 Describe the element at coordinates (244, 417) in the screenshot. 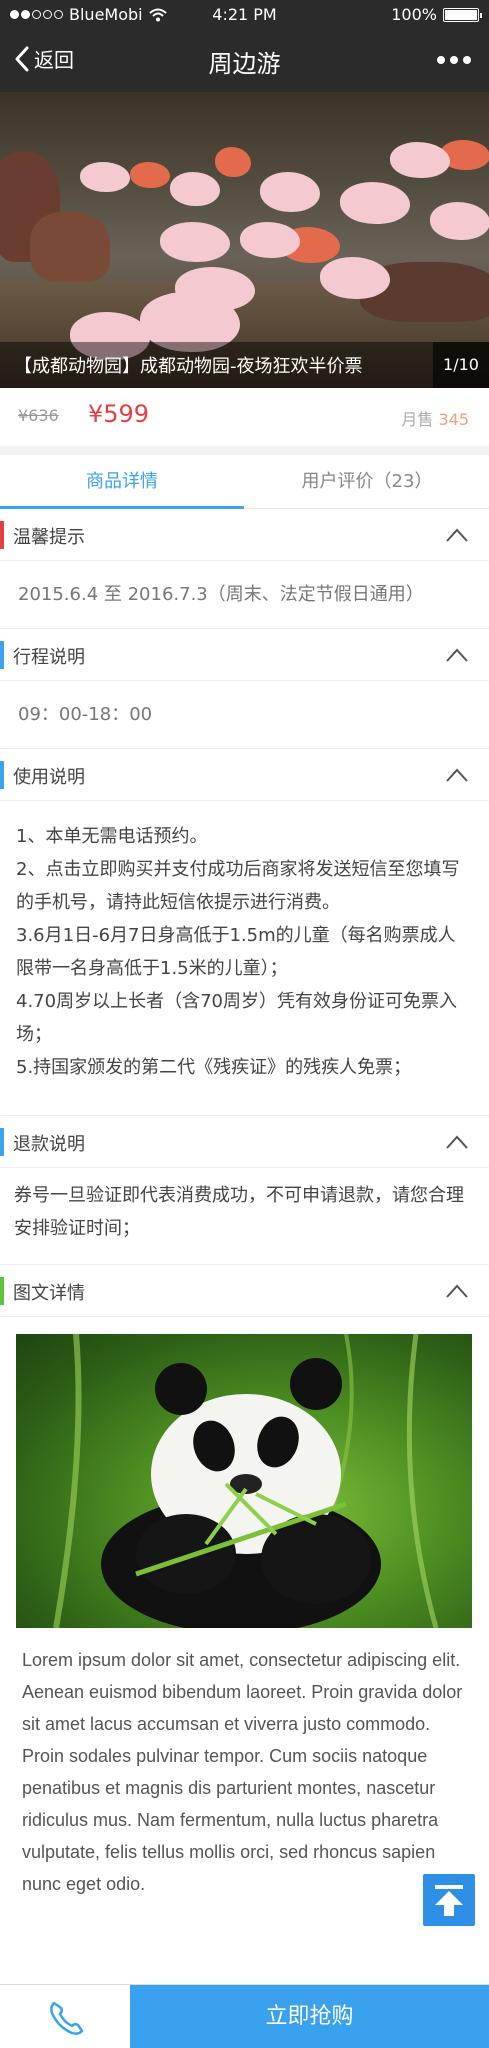

I see `price-row: ¥636 ¥599 月售 345` at that location.